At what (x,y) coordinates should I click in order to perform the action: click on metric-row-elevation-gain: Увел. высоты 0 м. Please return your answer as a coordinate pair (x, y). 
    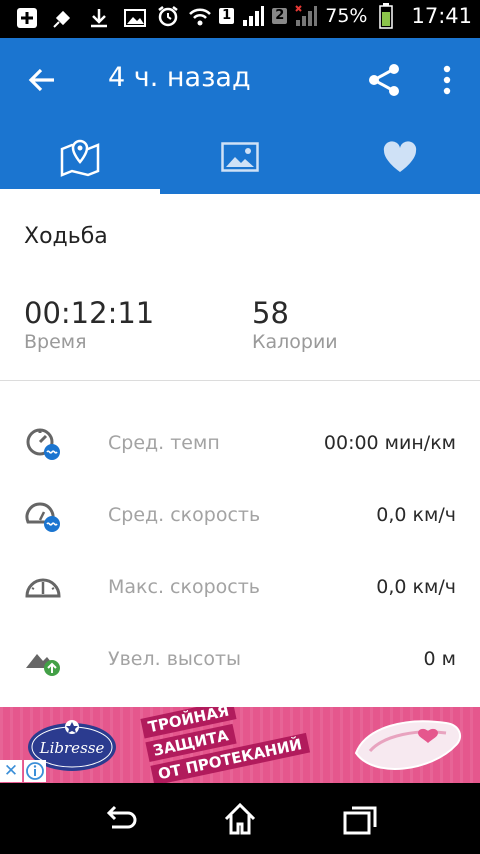
    Looking at the image, I should click on (240, 660).